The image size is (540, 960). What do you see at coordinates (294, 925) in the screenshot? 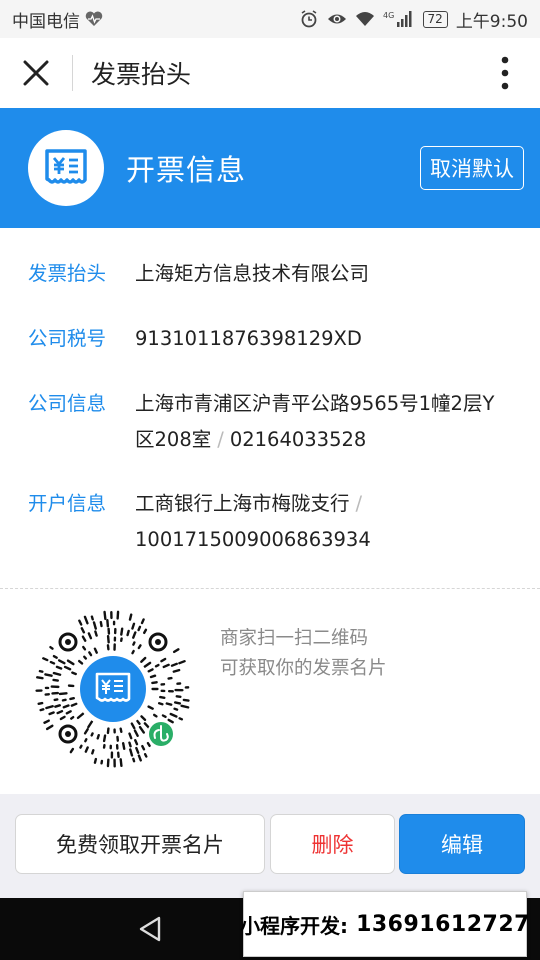
I see `watermark-label: 小程序开发:` at bounding box center [294, 925].